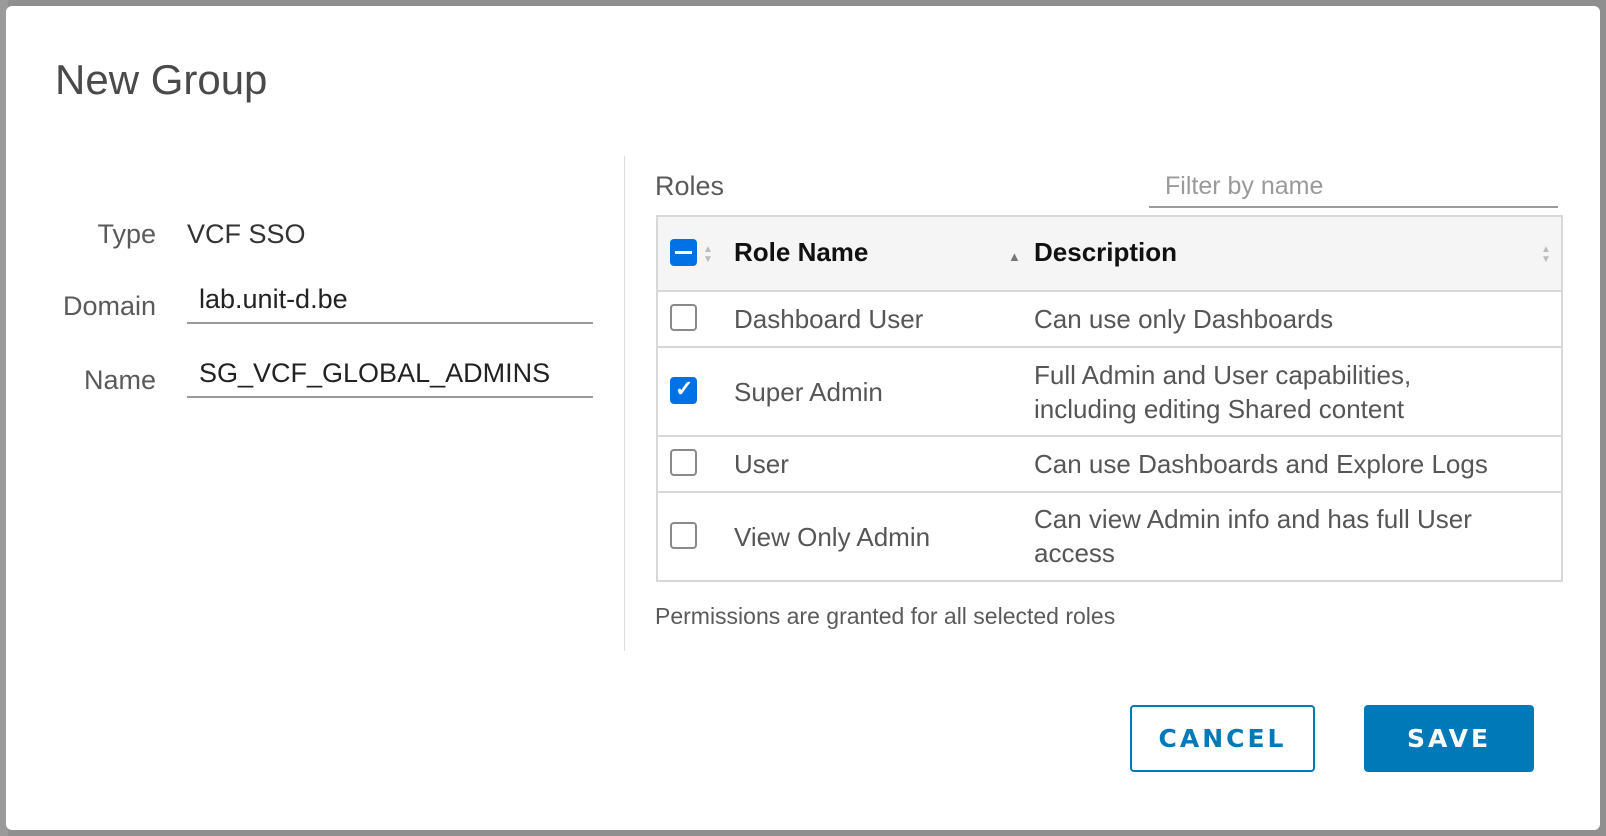 The image size is (1606, 836). What do you see at coordinates (761, 464) in the screenshot?
I see `role-name: User` at bounding box center [761, 464].